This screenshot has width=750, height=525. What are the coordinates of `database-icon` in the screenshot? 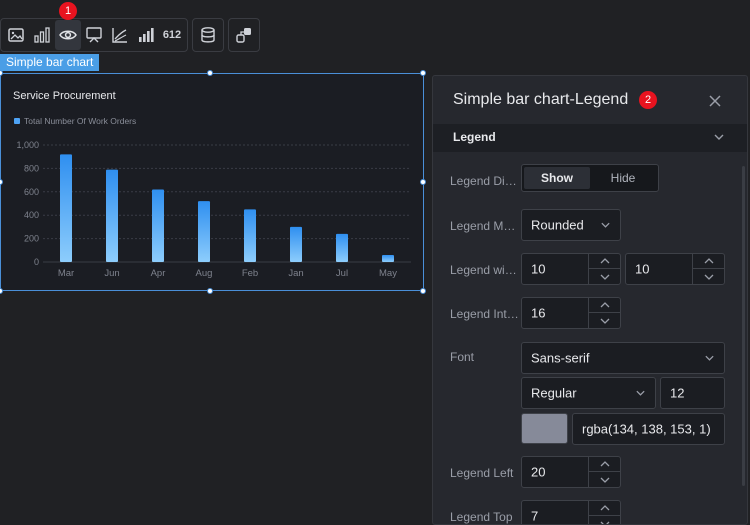 It's located at (208, 35).